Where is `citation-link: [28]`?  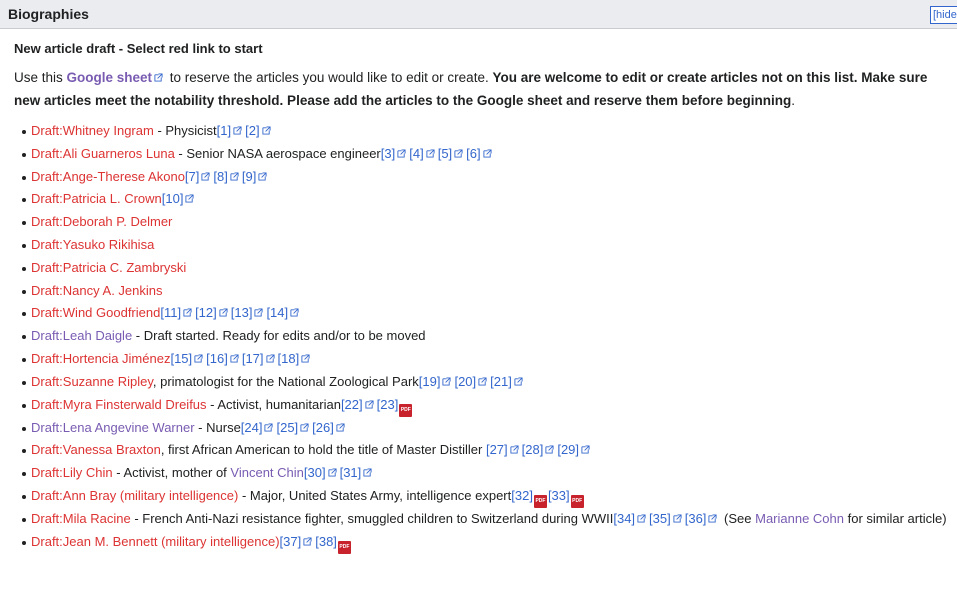
citation-link: [28] is located at coordinates (533, 449).